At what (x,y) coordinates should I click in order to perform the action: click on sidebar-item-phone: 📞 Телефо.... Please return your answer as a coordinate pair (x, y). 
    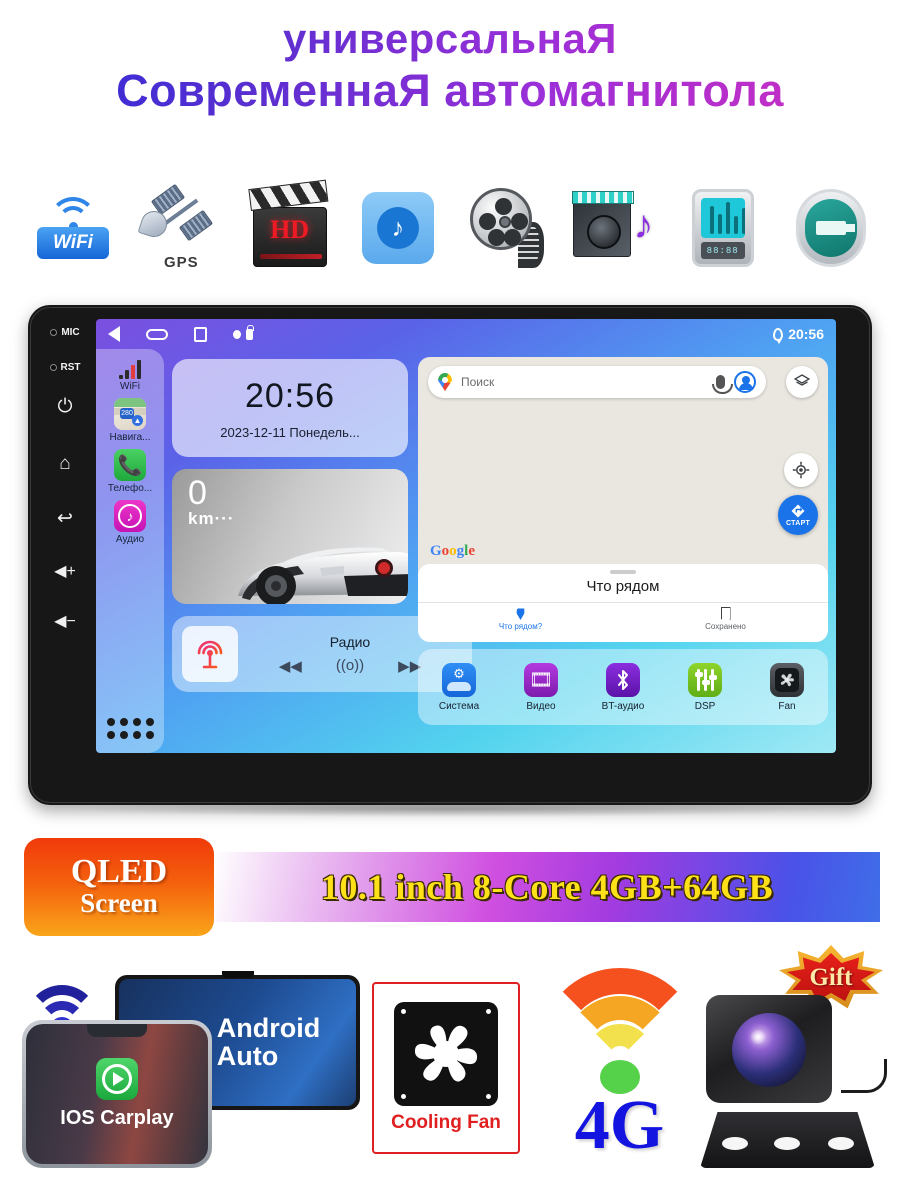
    Looking at the image, I should click on (130, 471).